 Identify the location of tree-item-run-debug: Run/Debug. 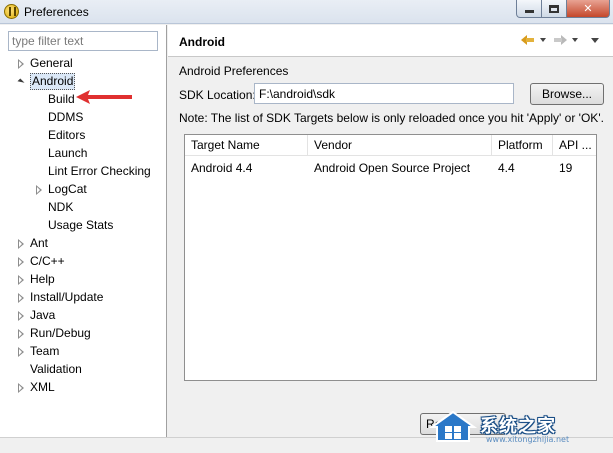
(83, 333).